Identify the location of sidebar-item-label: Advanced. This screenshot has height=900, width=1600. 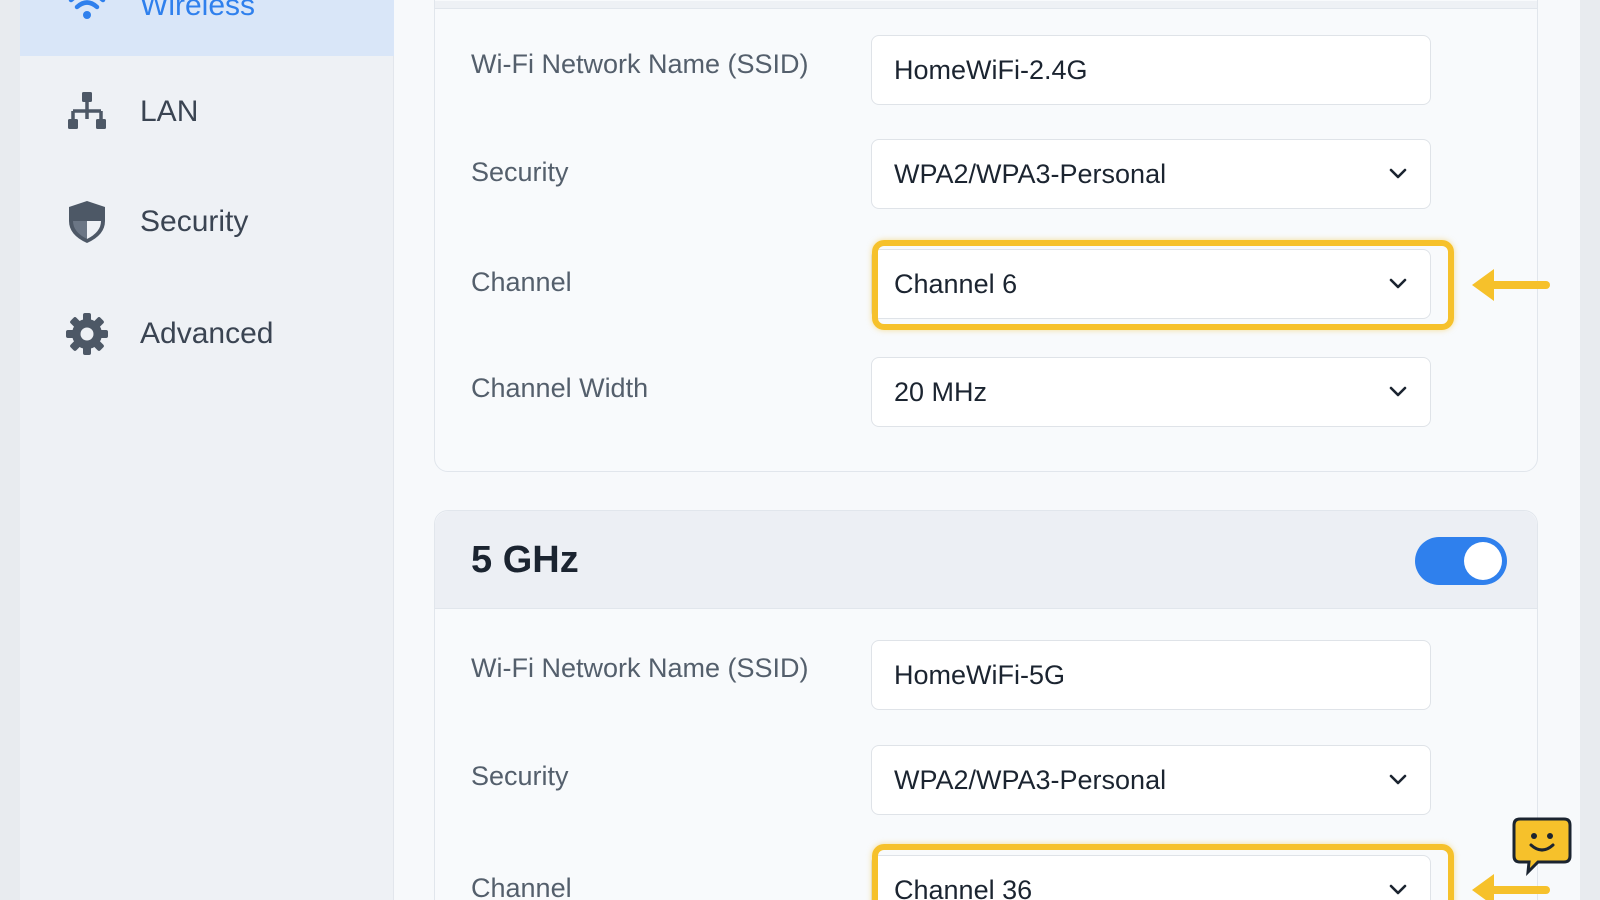
(207, 333).